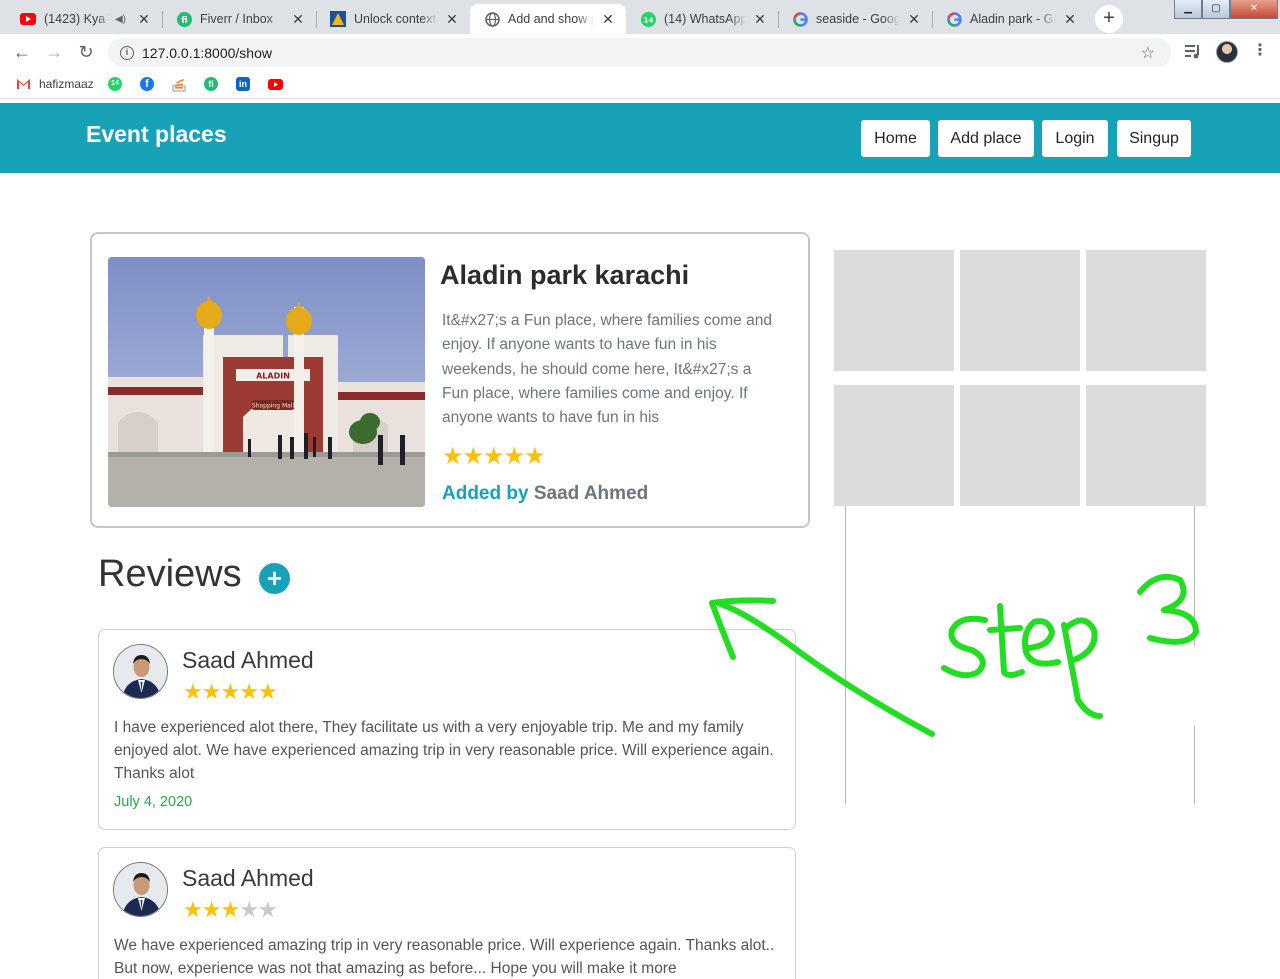 The width and height of the screenshot is (1280, 979). I want to click on tab-title: Unlock context-r, so click(396, 19).